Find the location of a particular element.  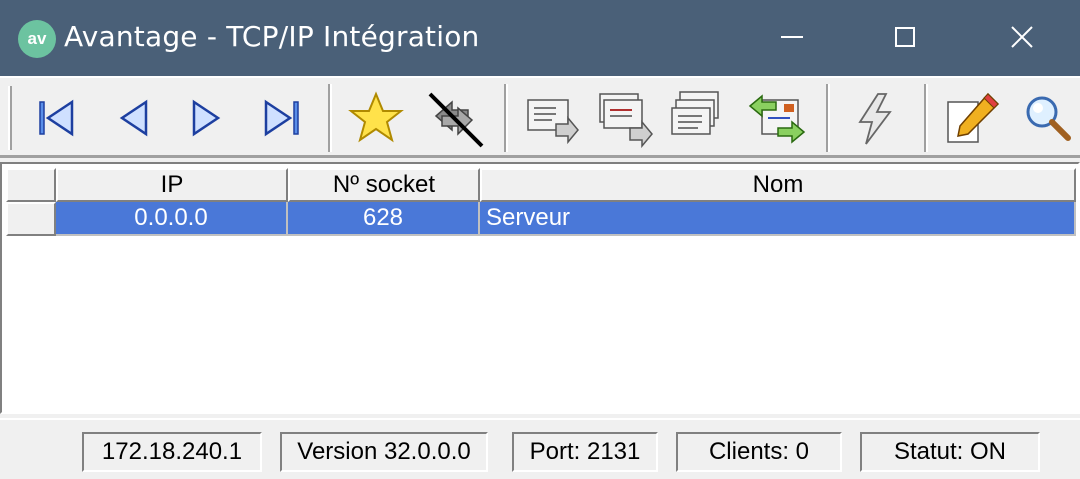

first-record-button is located at coordinates (58, 118).